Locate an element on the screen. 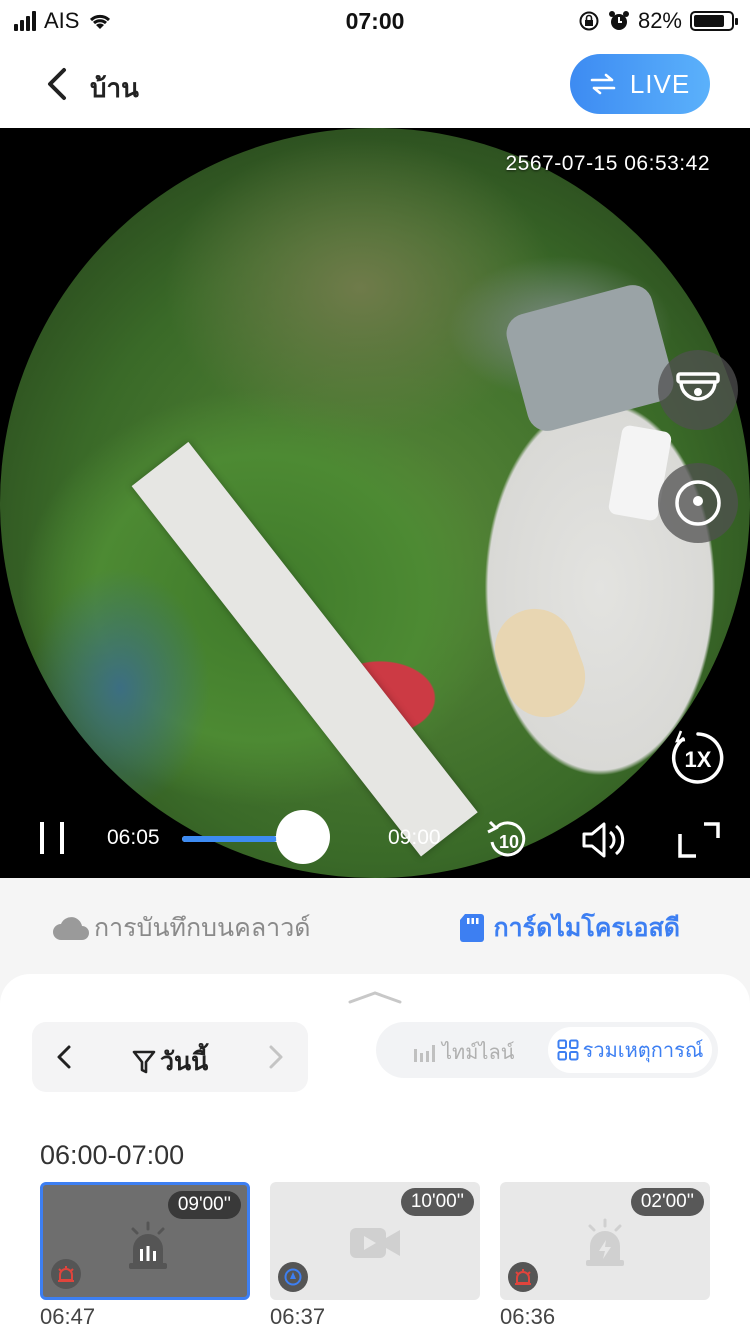 This screenshot has width=750, height=1334. event-duration: 02'00'' is located at coordinates (667, 1202).